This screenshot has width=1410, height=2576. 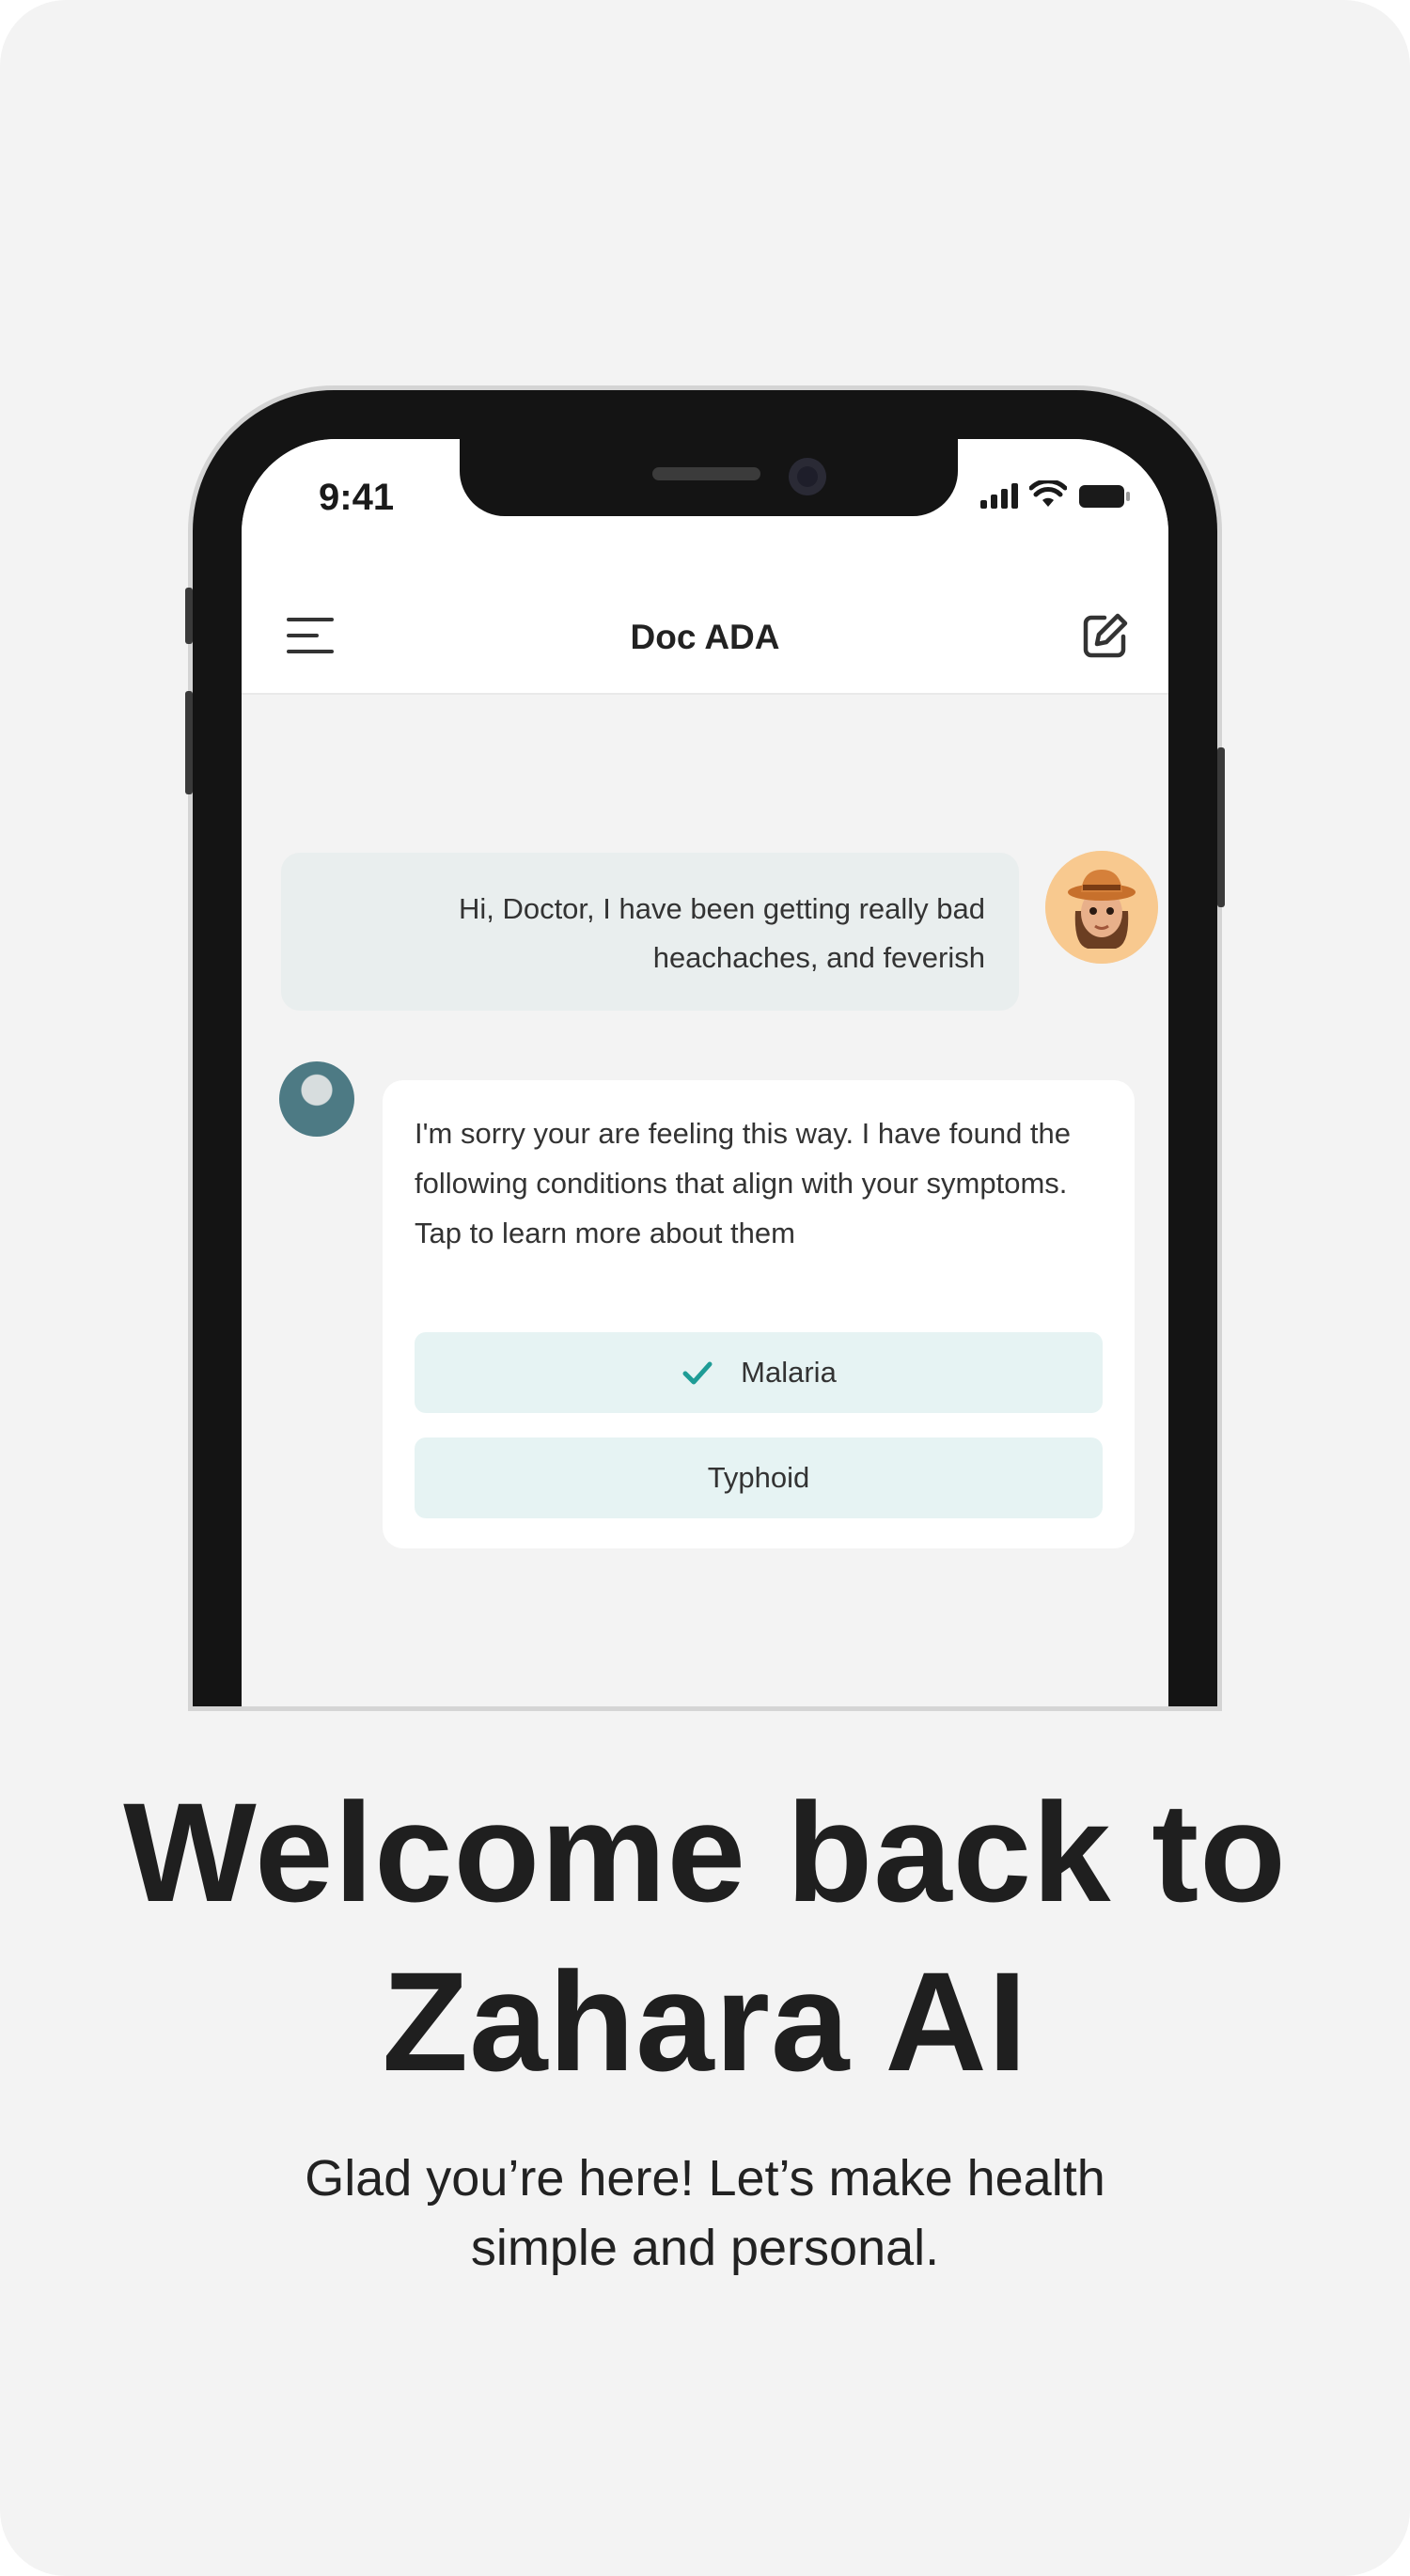 I want to click on app-title: Doc ADA, so click(x=705, y=637).